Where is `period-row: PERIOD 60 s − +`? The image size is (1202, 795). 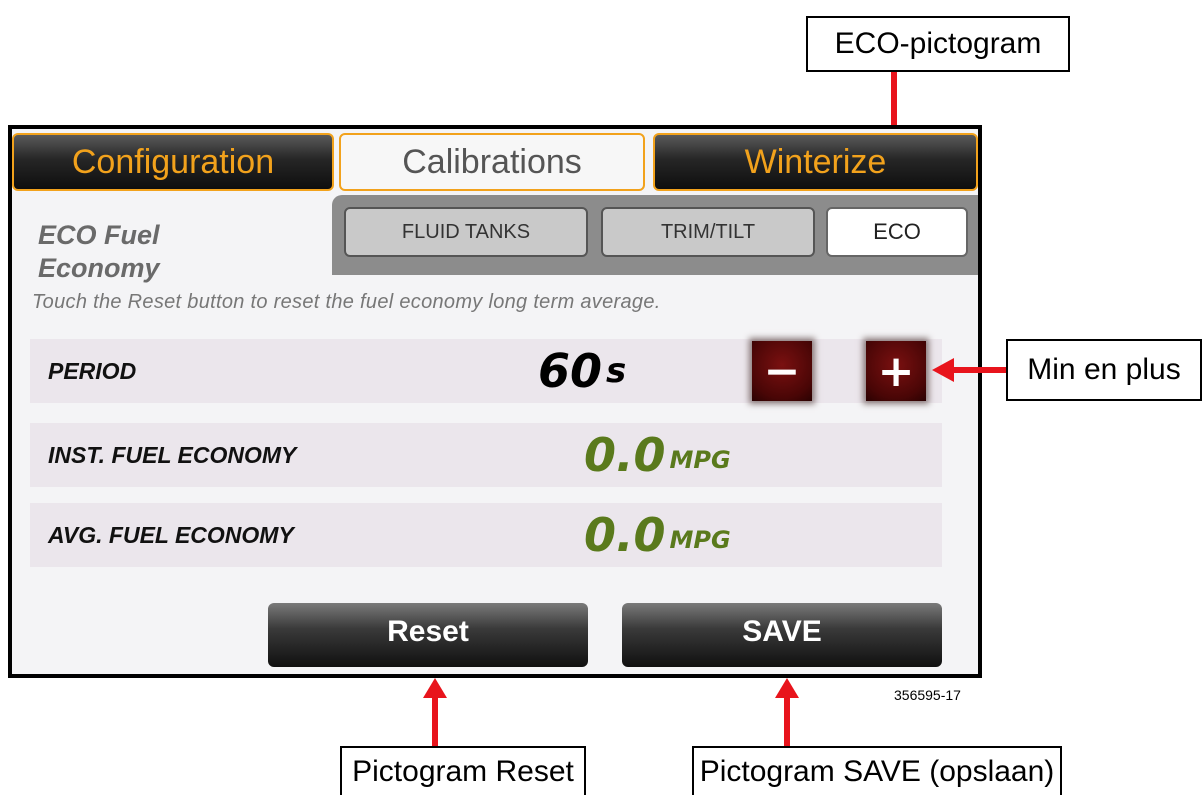 period-row: PERIOD 60 s − + is located at coordinates (486, 371).